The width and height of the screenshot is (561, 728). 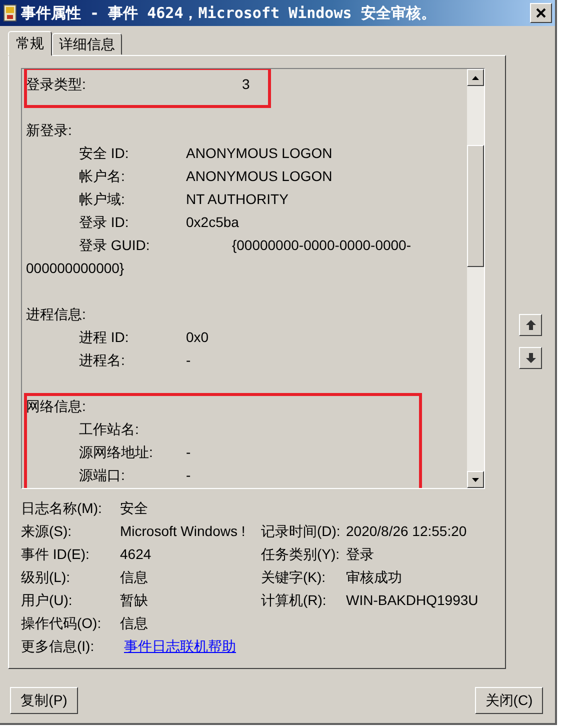 What do you see at coordinates (10, 13) in the screenshot?
I see `event-viewer-icon` at bounding box center [10, 13].